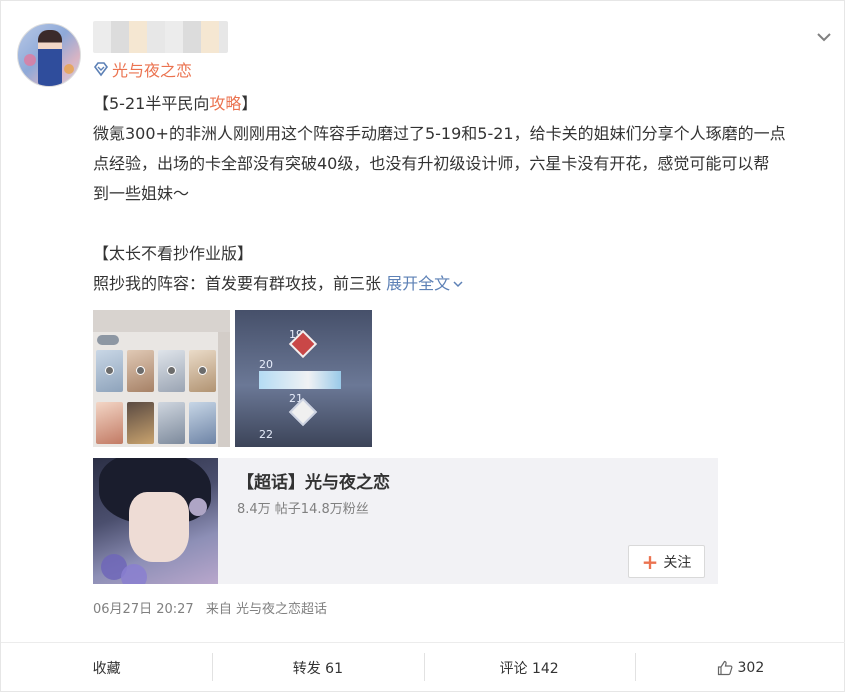 This screenshot has height=692, width=845. What do you see at coordinates (143, 609) in the screenshot?
I see `post-time: 06月27日 20:27` at bounding box center [143, 609].